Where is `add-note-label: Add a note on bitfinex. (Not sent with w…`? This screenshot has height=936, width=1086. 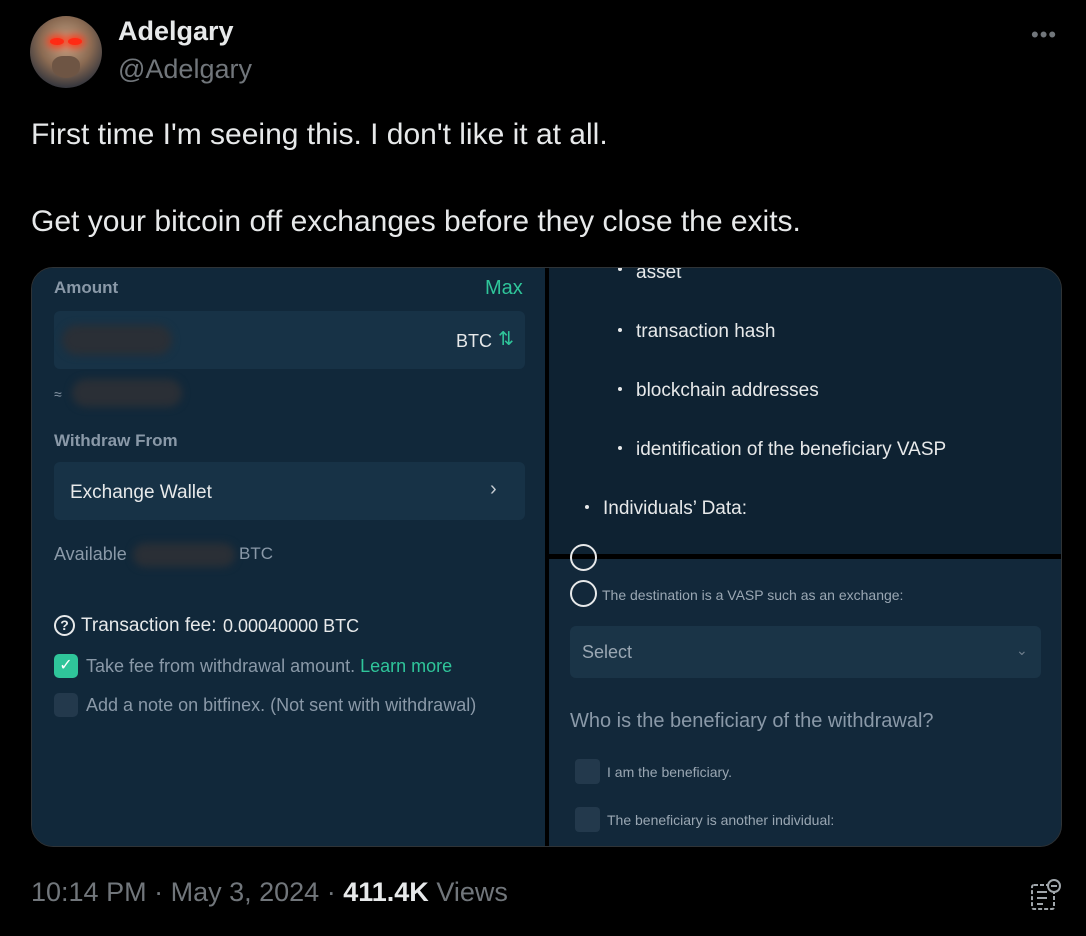 add-note-label: Add a note on bitfinex. (Not sent with w… is located at coordinates (281, 705).